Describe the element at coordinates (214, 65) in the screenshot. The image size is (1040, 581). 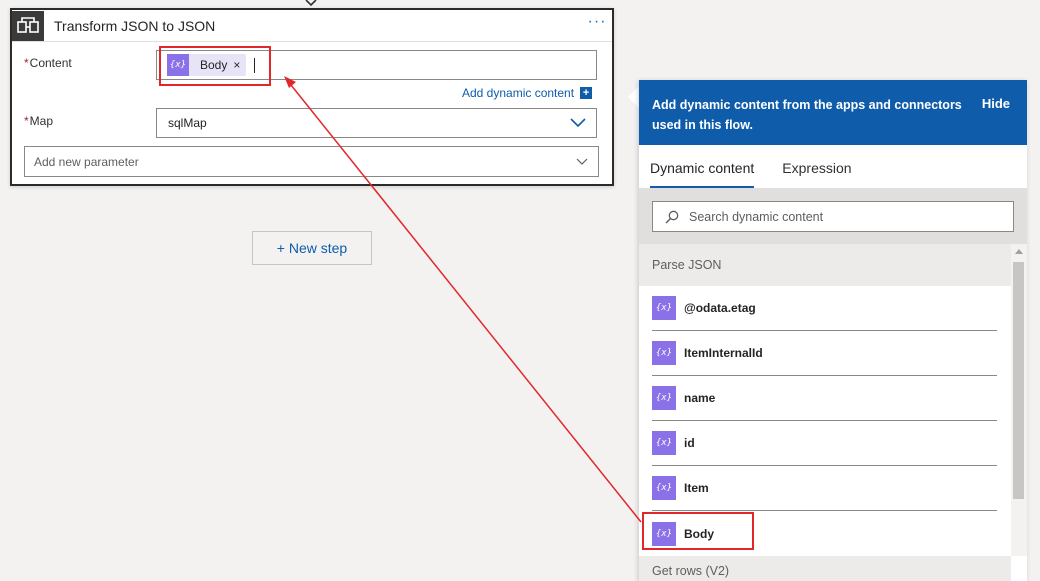
I see `token-label: Body` at that location.